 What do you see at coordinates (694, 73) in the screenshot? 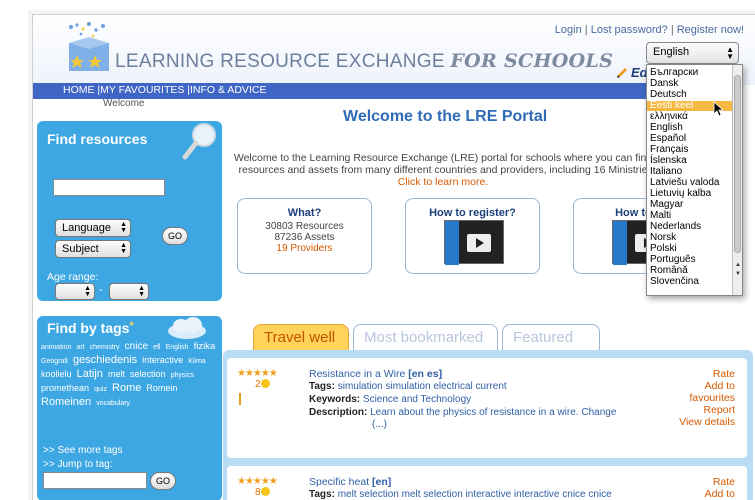
I see `language-option: Български` at bounding box center [694, 73].